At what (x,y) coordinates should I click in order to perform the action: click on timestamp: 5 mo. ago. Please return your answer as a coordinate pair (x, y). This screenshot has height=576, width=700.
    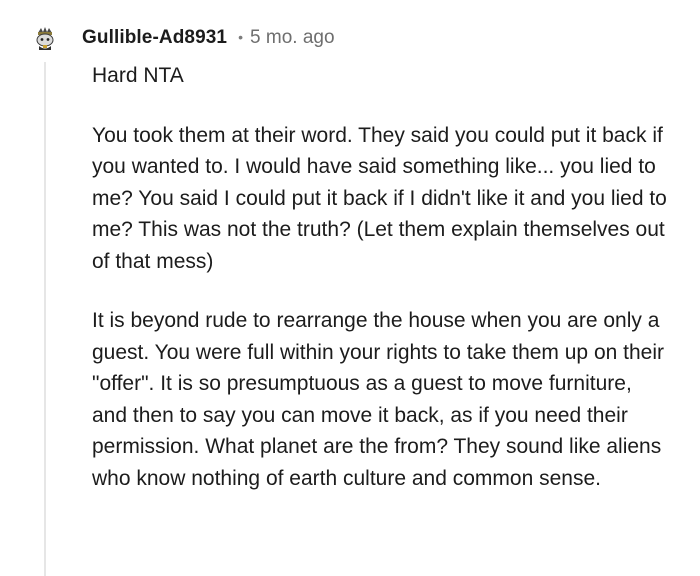
    Looking at the image, I should click on (292, 38).